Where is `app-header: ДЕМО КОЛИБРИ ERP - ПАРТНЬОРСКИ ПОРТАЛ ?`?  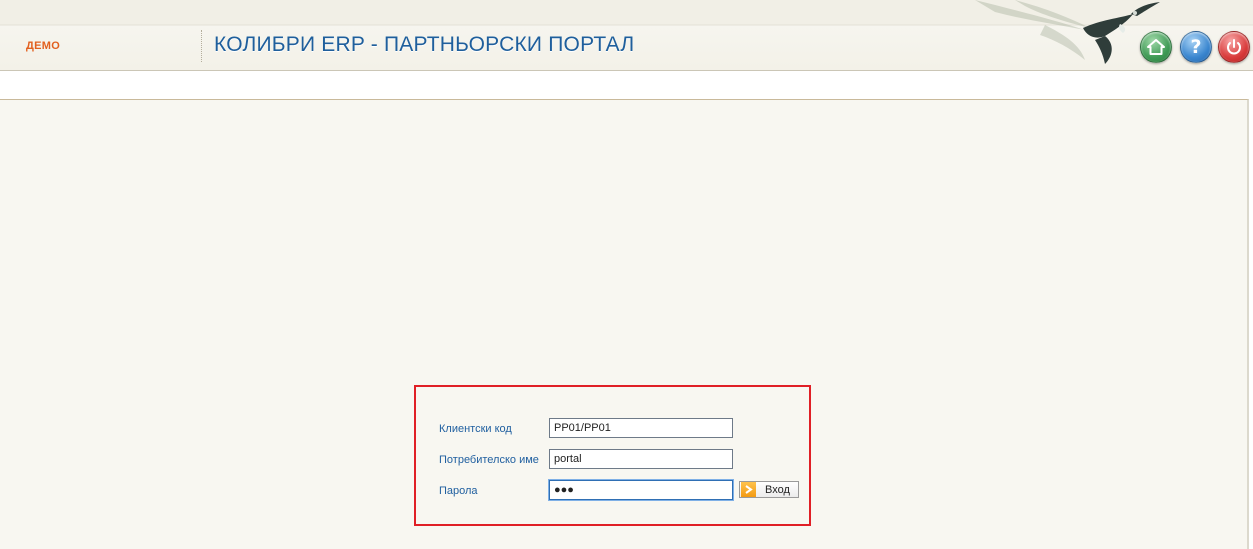
app-header: ДЕМО КОЛИБРИ ERP - ПАРТНЬОРСКИ ПОРТАЛ ? is located at coordinates (626, 35).